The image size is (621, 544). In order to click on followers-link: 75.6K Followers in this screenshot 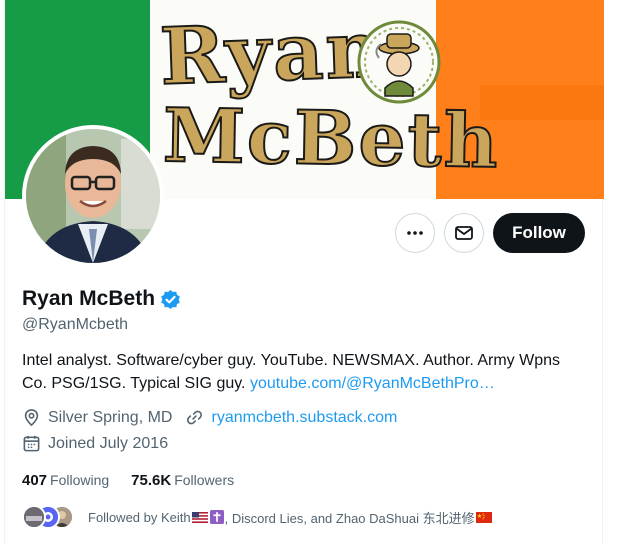, I will do `click(182, 480)`.